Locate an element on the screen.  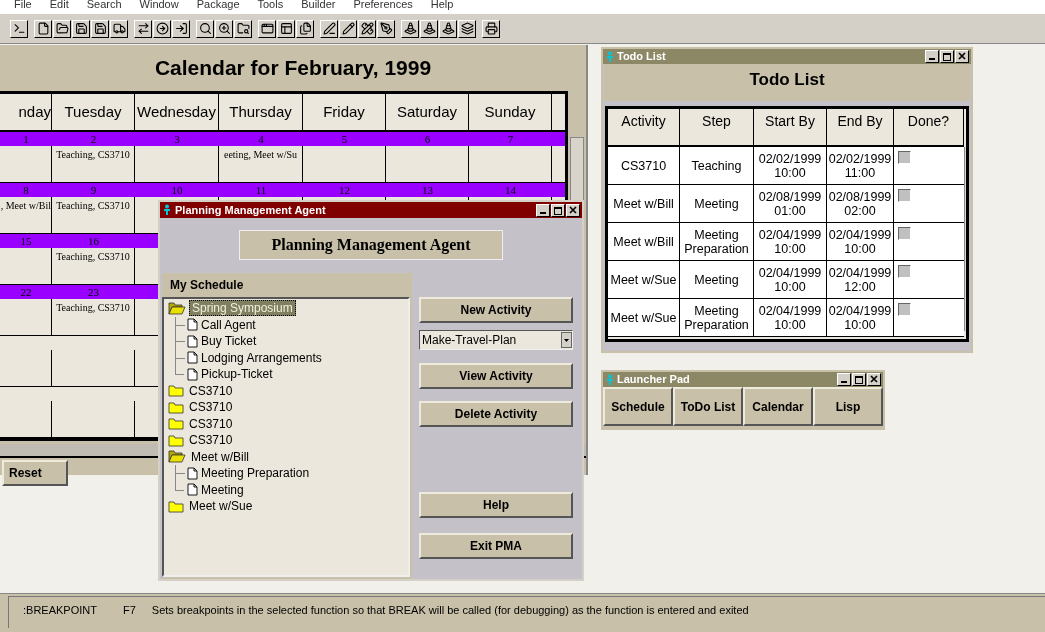
table-cell: 02/04/1999 12:00 is located at coordinates (860, 279).